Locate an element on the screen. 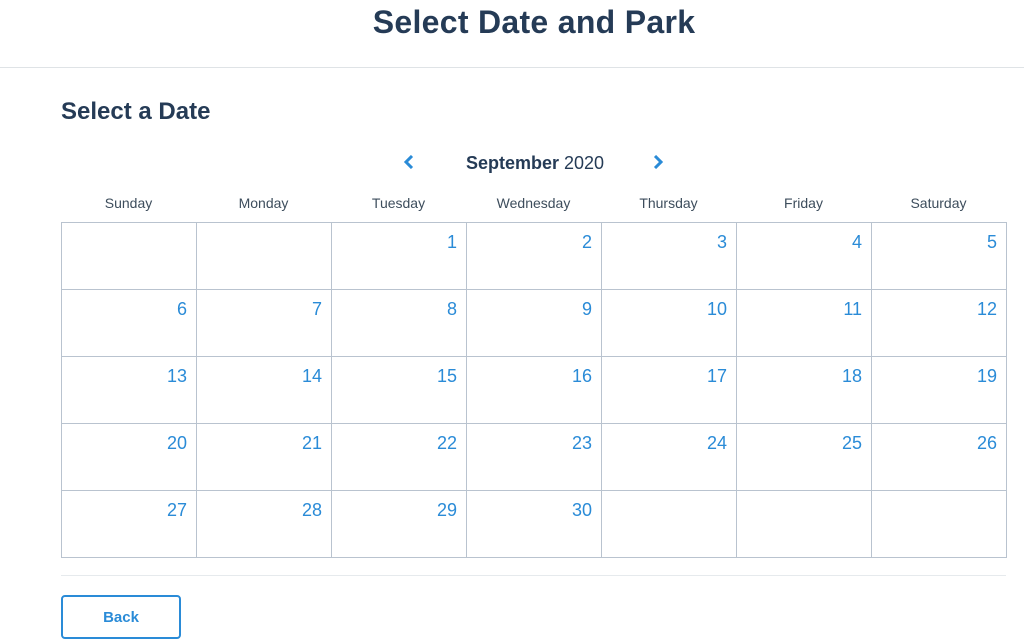  calendar-week-row: 13 14 15 16 17 18 19 is located at coordinates (534, 390).